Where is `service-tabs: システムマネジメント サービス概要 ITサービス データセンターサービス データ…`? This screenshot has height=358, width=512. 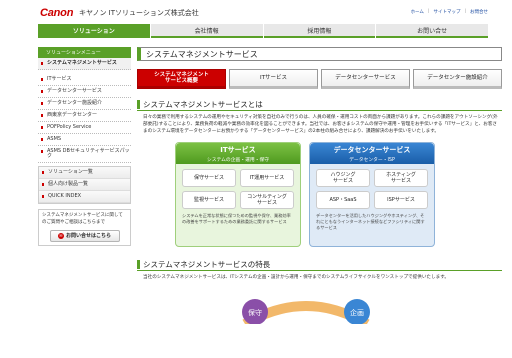
service-tabs: システムマネジメント サービス概要 ITサービス データセンターサービス データ… is located at coordinates (319, 79).